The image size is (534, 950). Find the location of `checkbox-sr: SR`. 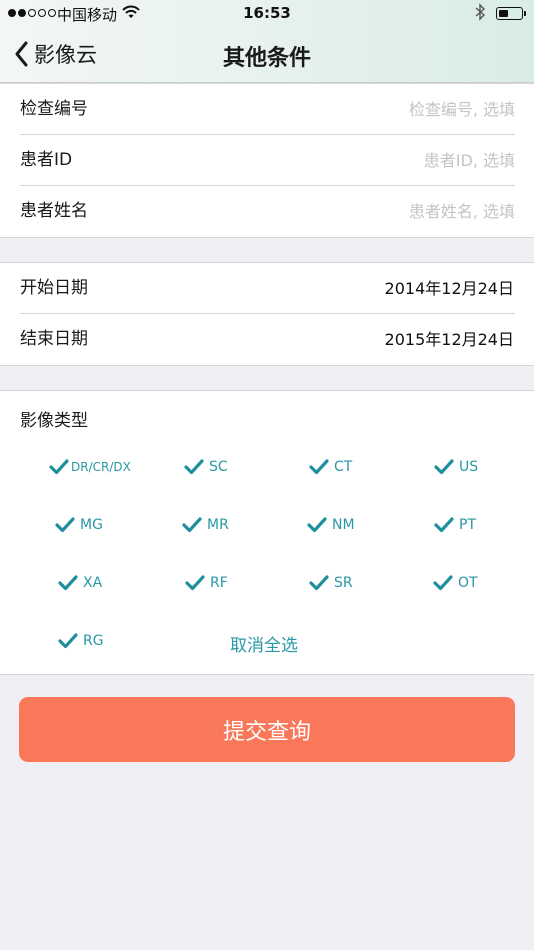

checkbox-sr: SR is located at coordinates (331, 582).